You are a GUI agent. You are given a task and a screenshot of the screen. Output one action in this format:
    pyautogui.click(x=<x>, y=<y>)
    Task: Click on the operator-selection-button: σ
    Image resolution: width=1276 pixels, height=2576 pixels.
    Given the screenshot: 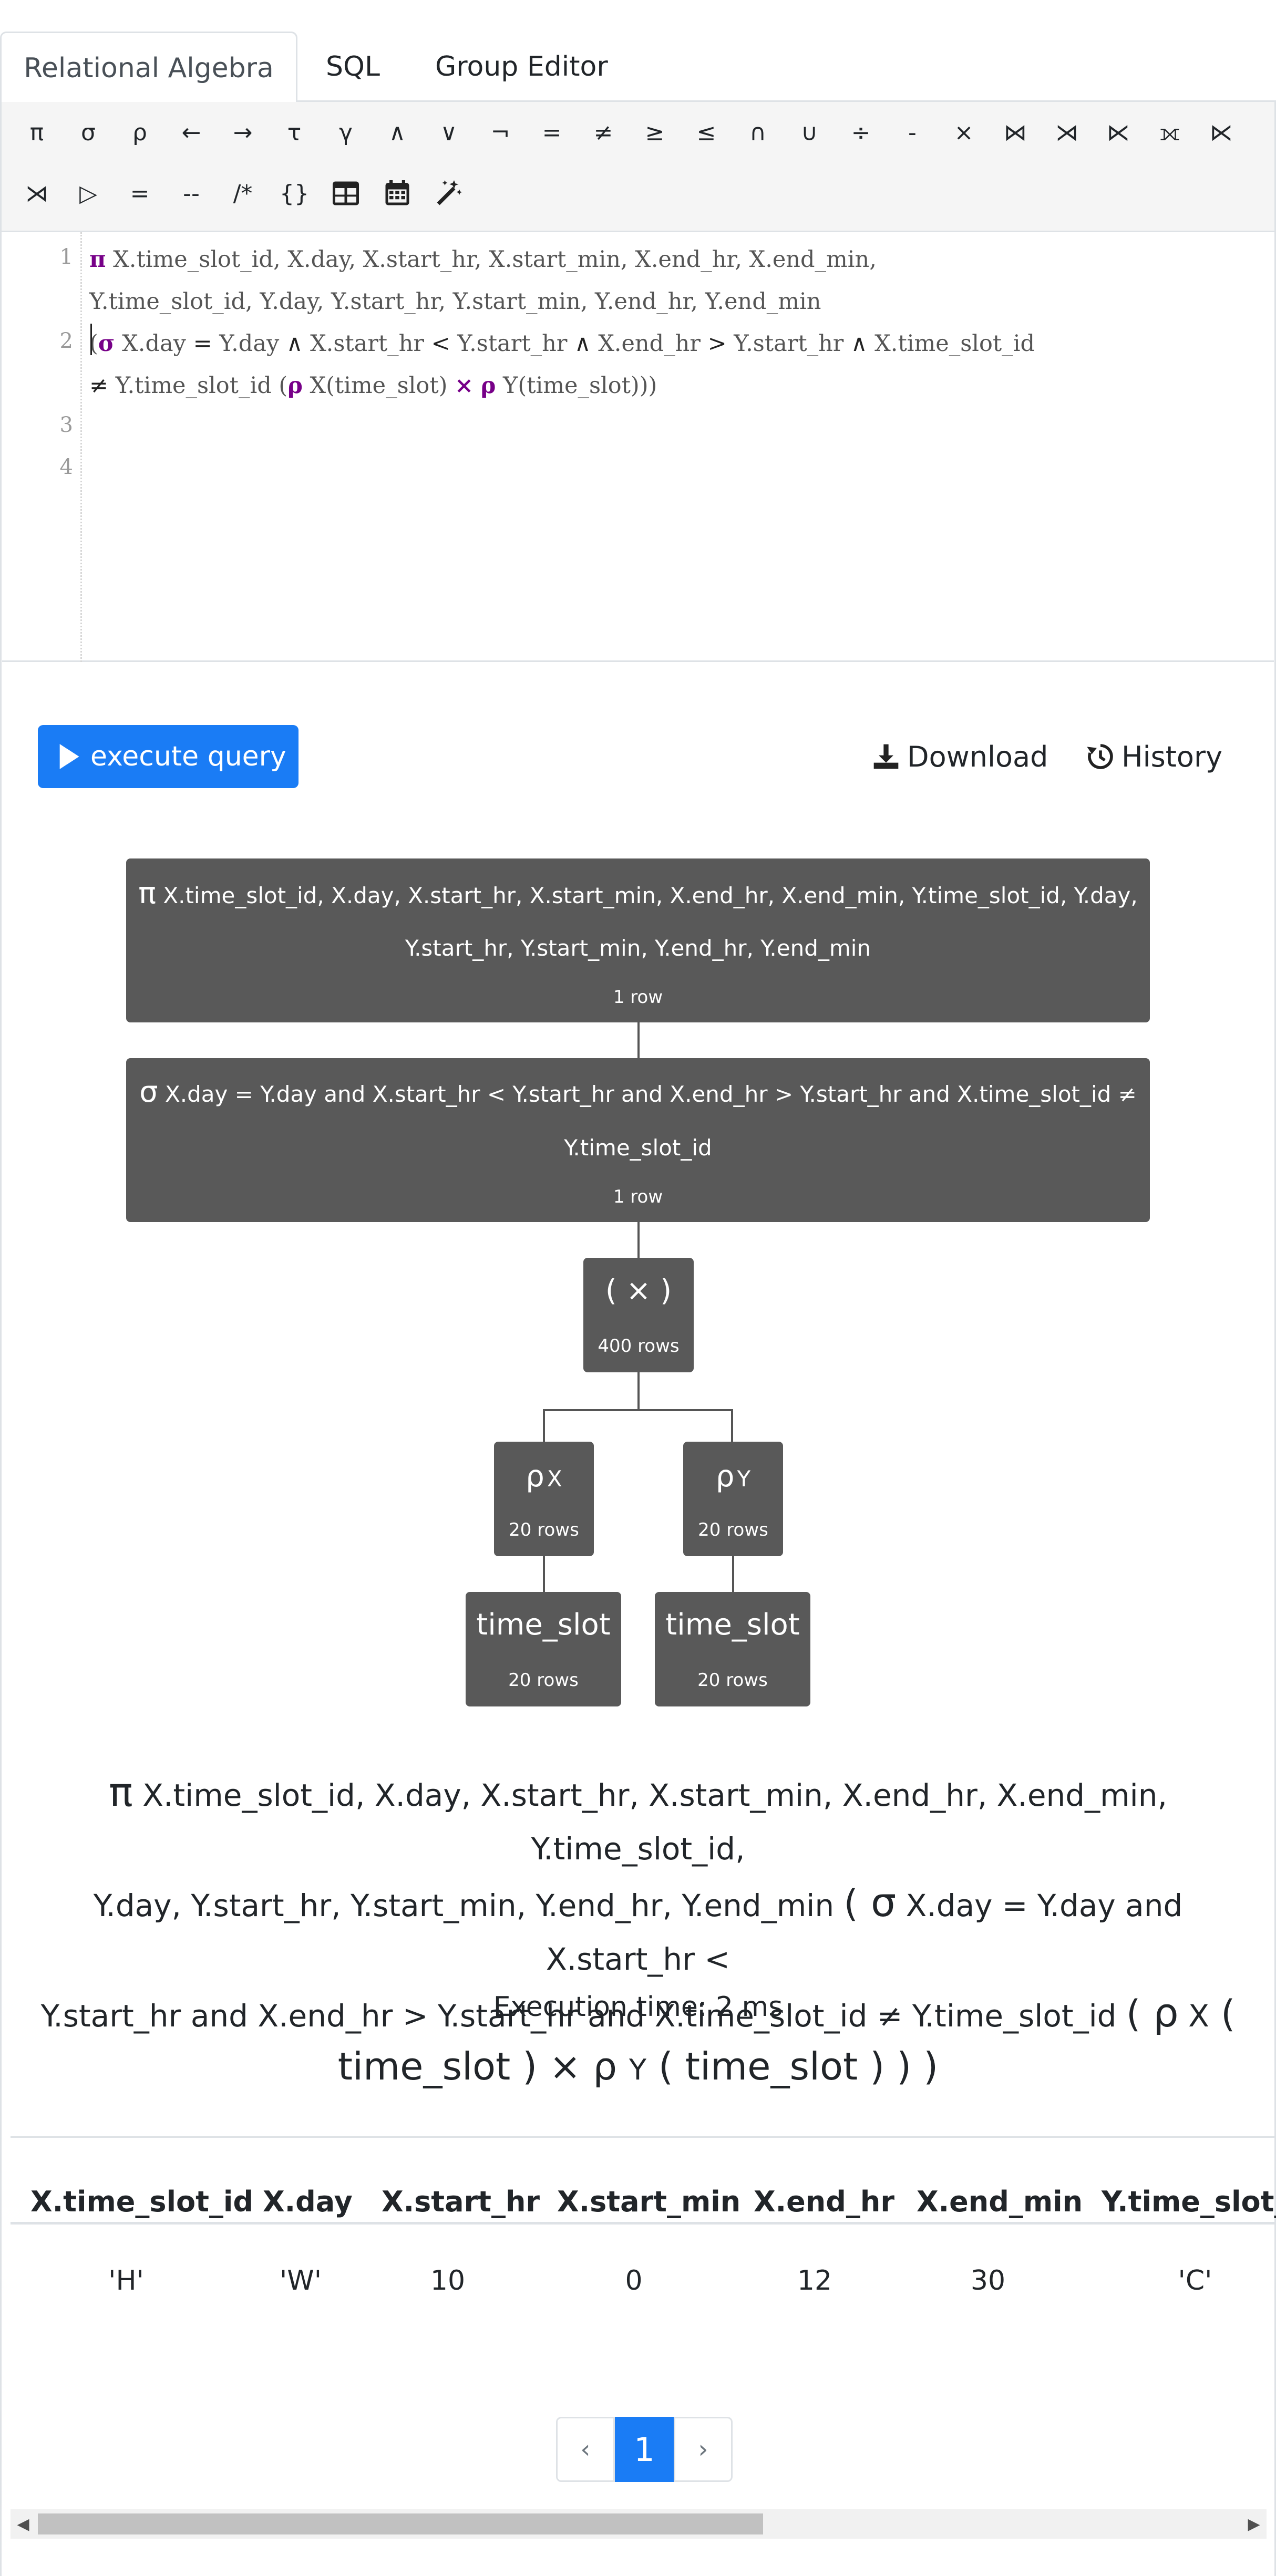 What is the action you would take?
    pyautogui.click(x=88, y=132)
    